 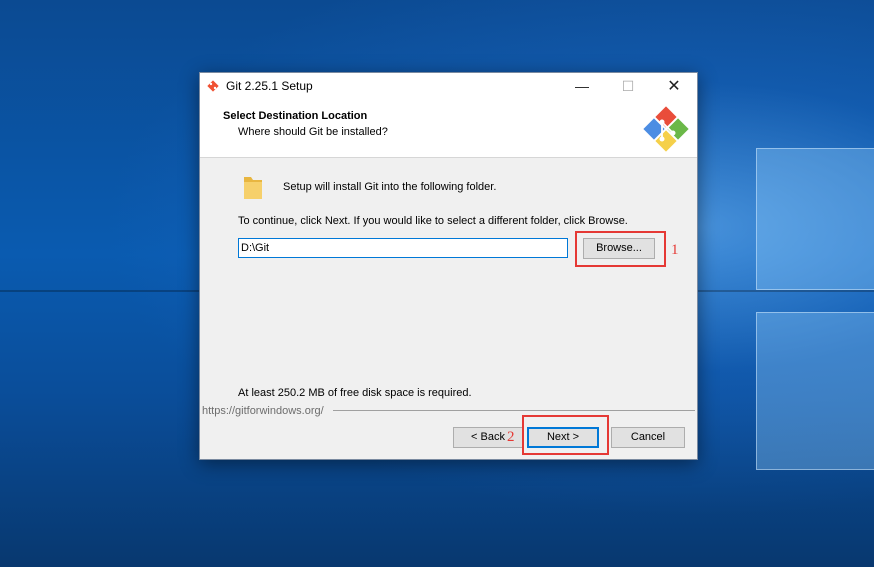 What do you see at coordinates (269, 86) in the screenshot?
I see `window-title: Git 2.25.1 Setup` at bounding box center [269, 86].